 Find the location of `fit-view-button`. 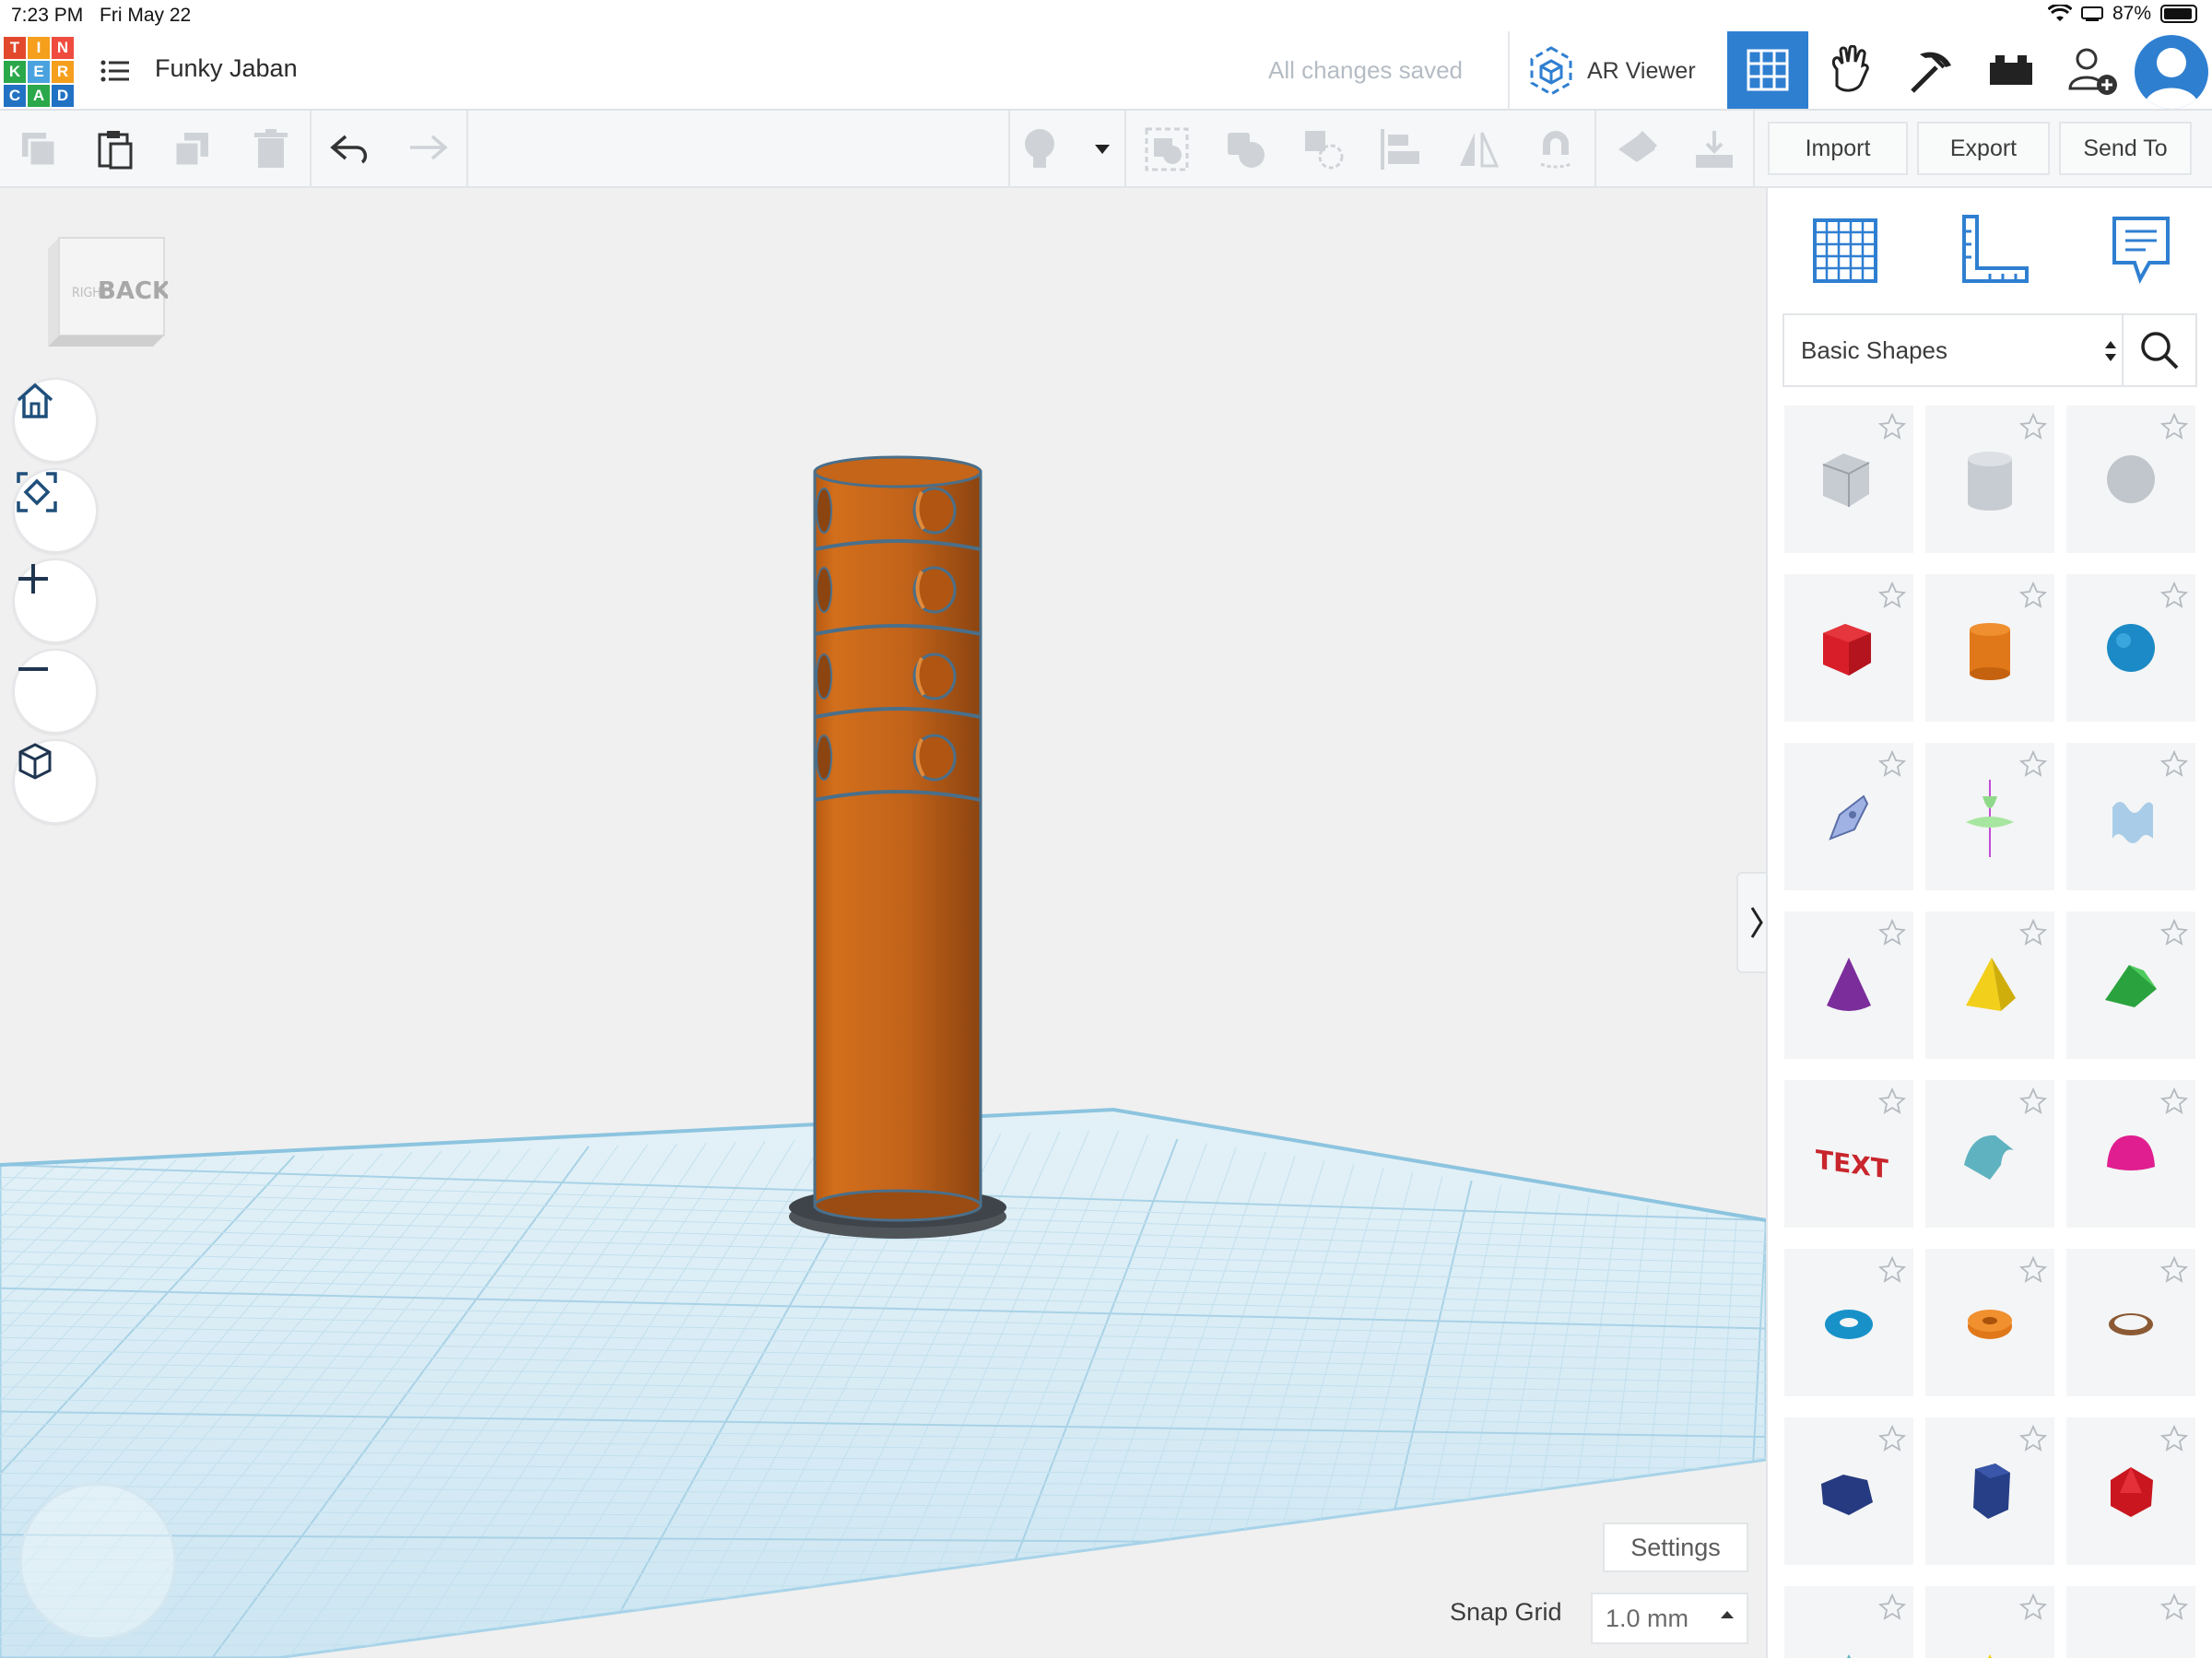

fit-view-button is located at coordinates (55, 510).